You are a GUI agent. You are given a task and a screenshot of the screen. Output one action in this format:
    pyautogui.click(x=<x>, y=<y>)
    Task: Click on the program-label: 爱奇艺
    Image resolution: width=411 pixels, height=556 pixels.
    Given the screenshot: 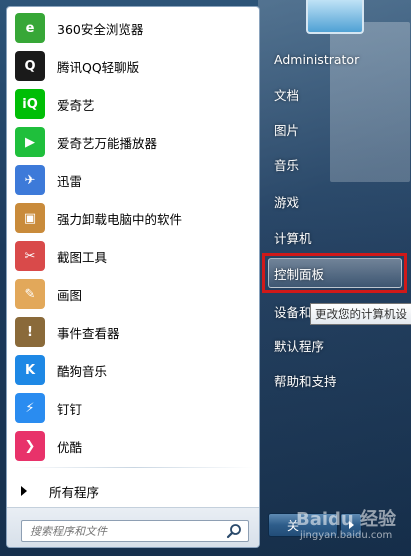 What is the action you would take?
    pyautogui.click(x=76, y=105)
    